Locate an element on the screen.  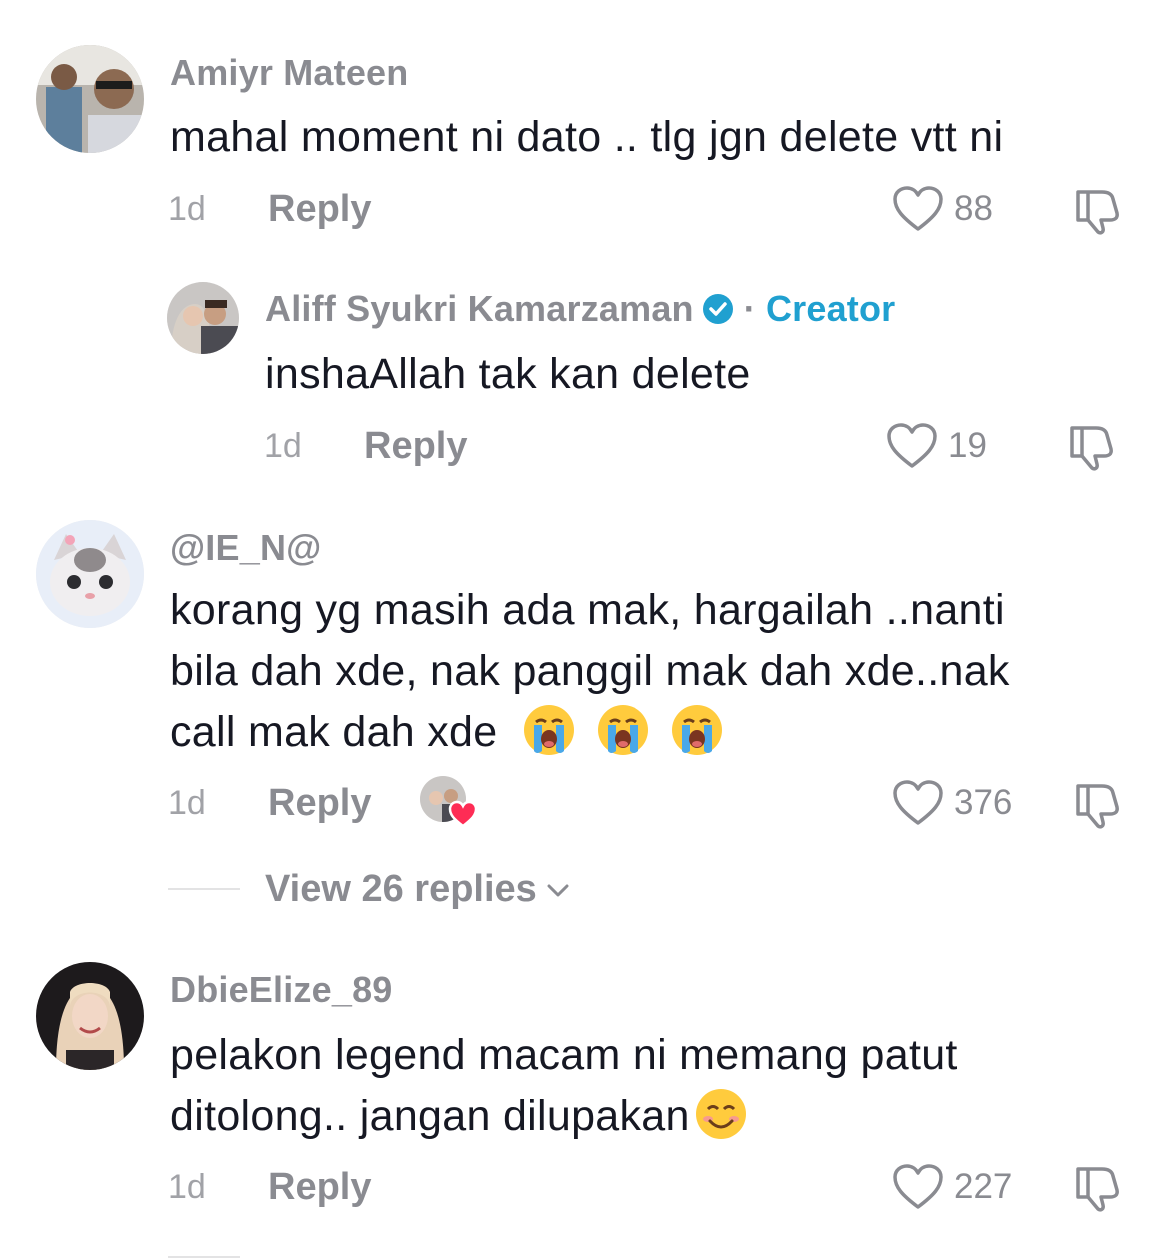
like-button: 227 is located at coordinates (952, 1187).